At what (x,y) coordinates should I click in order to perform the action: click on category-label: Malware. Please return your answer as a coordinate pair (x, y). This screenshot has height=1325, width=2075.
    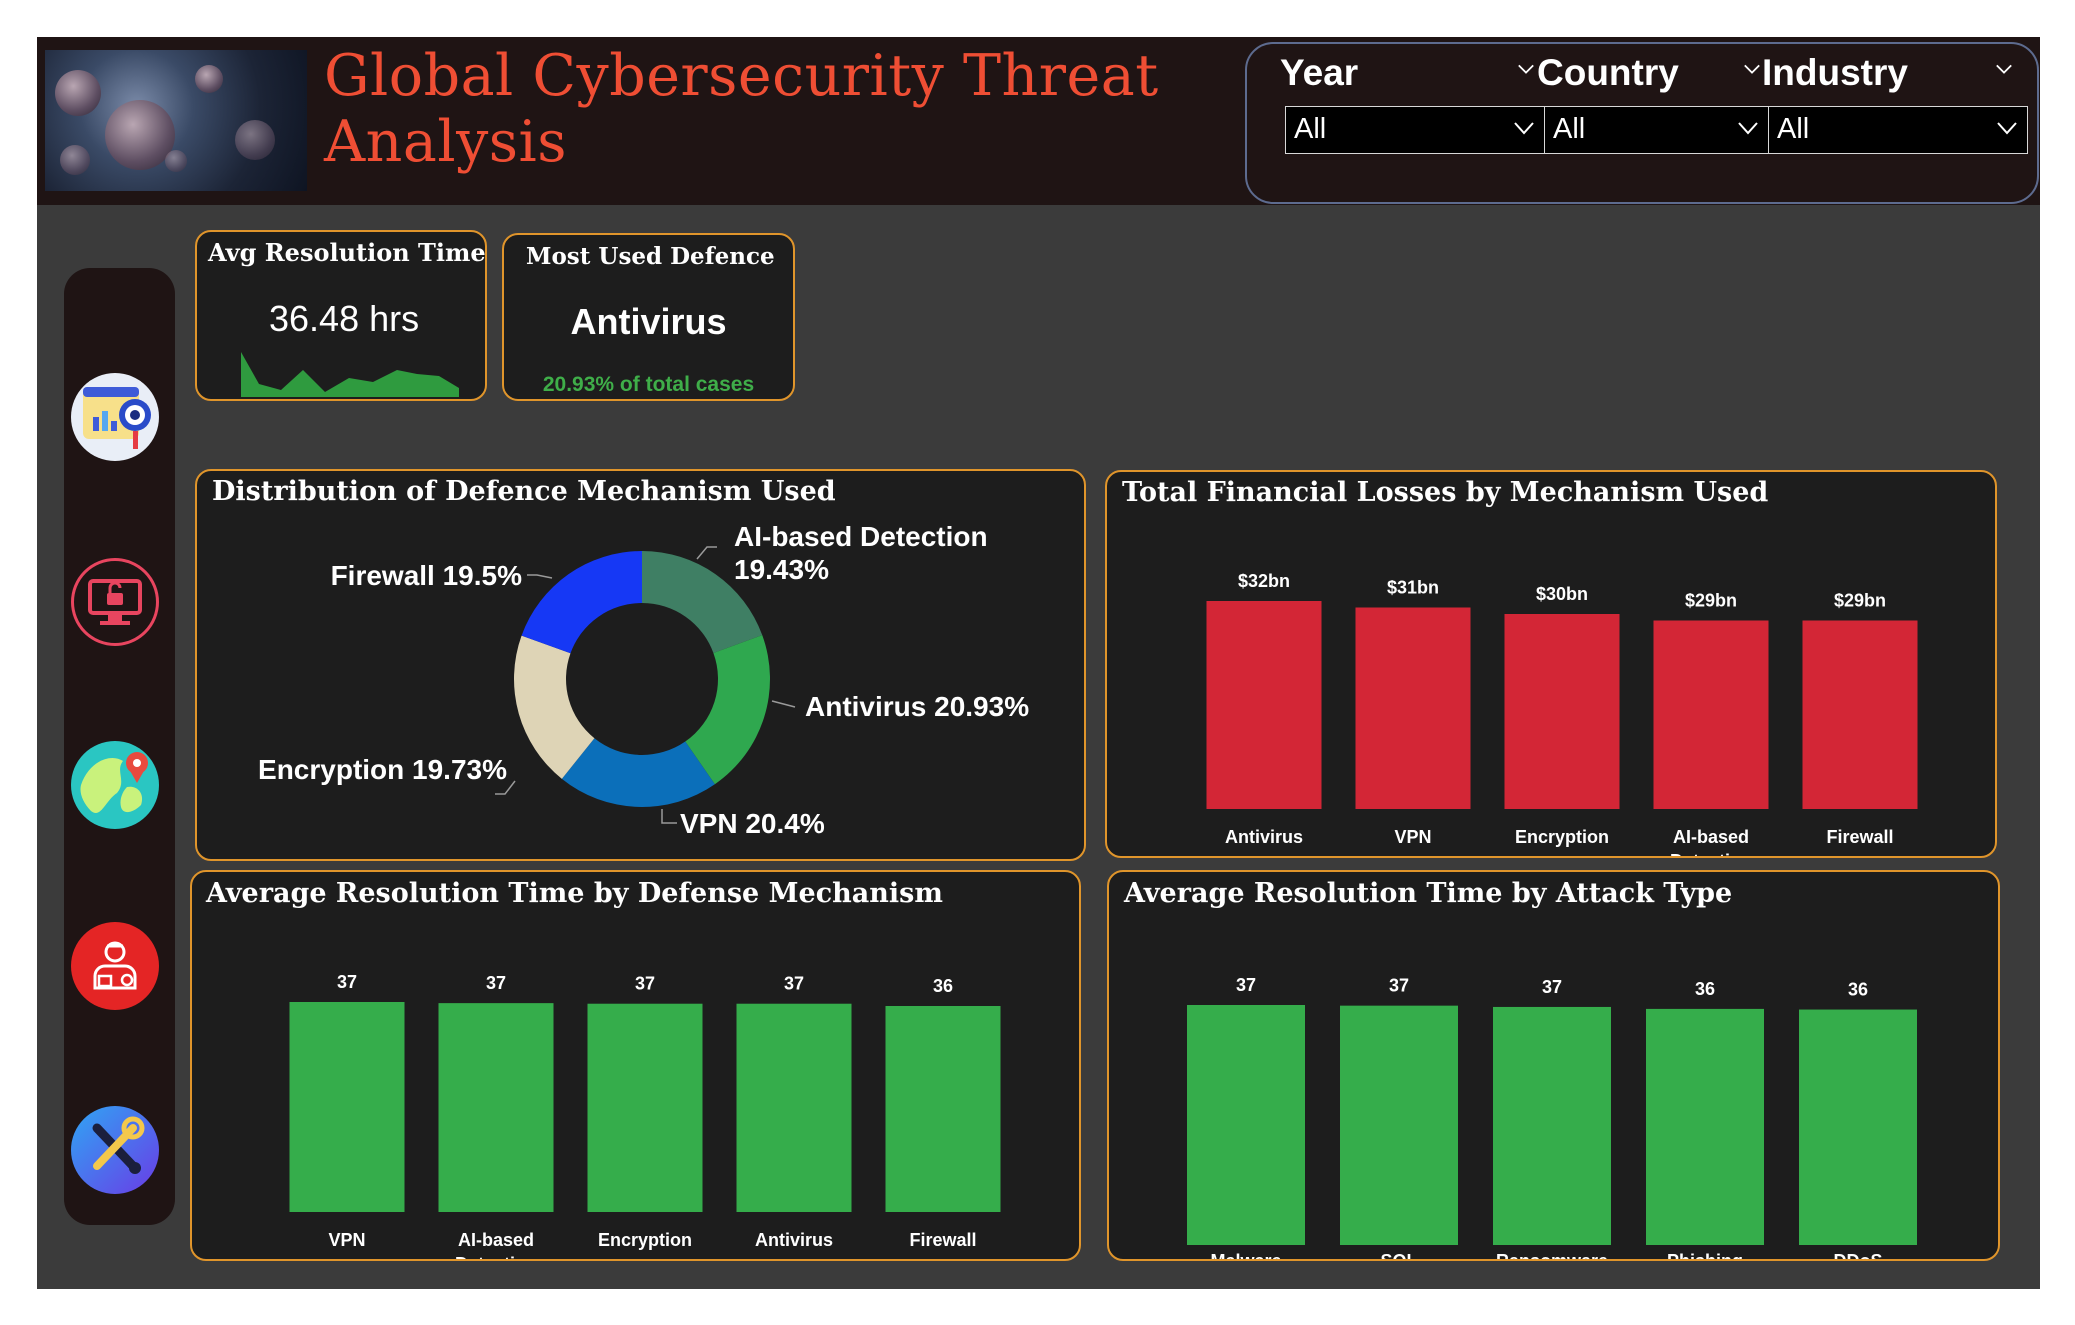
    Looking at the image, I should click on (1245, 1255).